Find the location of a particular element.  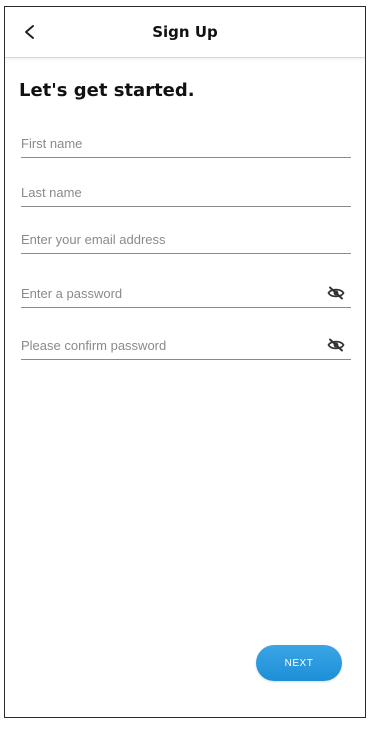

confirm-password-field-wrapper is located at coordinates (186, 346).